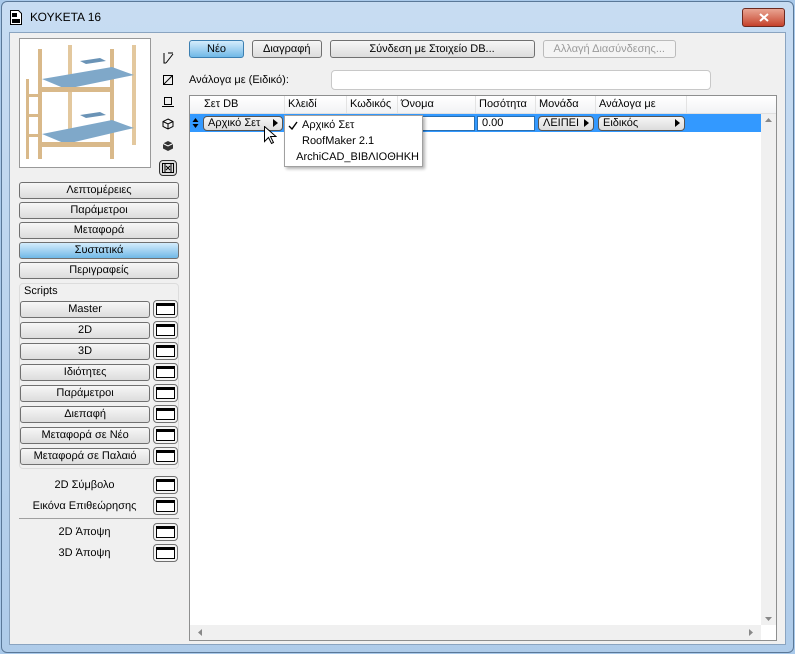 The height and width of the screenshot is (654, 795). What do you see at coordinates (195, 123) in the screenshot?
I see `sort-handle-icon` at bounding box center [195, 123].